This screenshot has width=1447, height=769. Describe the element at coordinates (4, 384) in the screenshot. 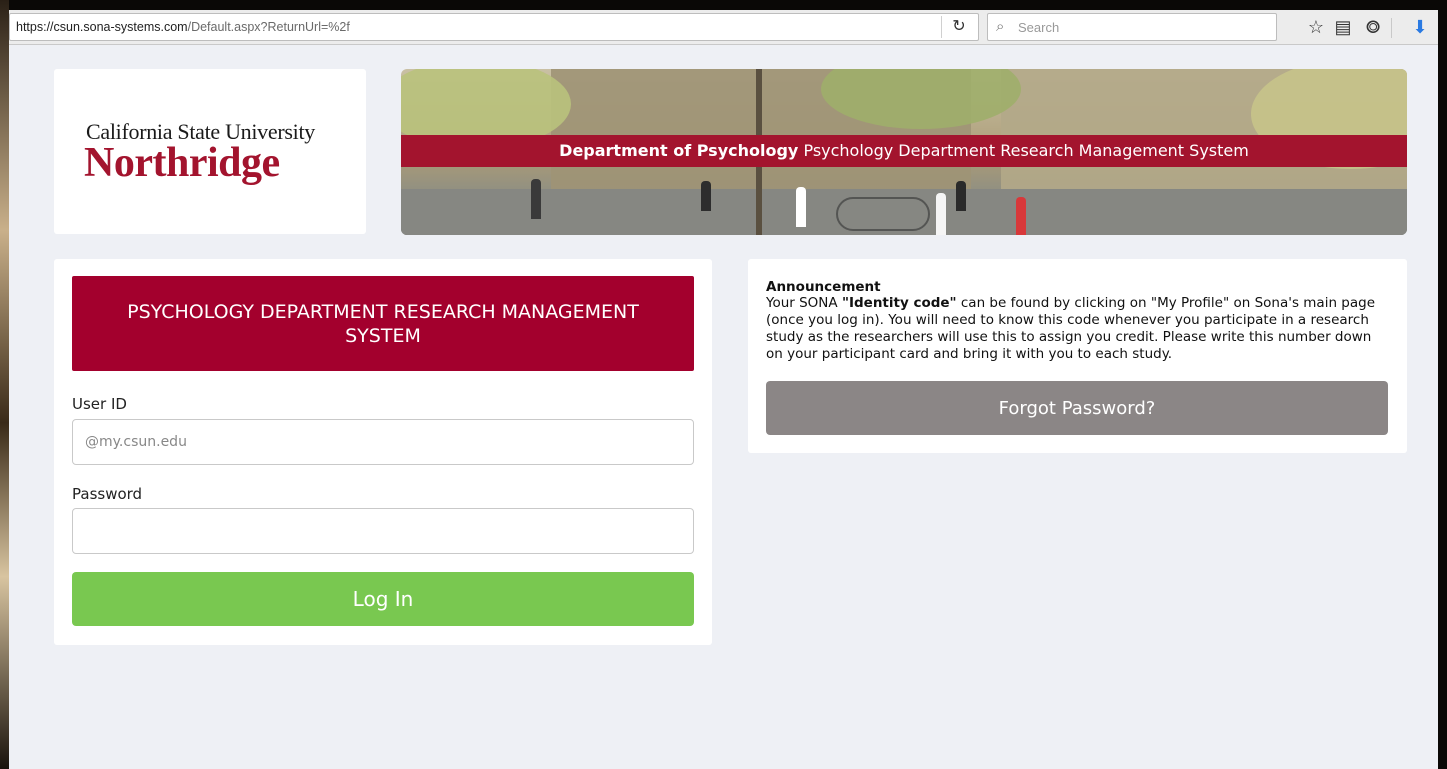

I see `desktop-background` at that location.